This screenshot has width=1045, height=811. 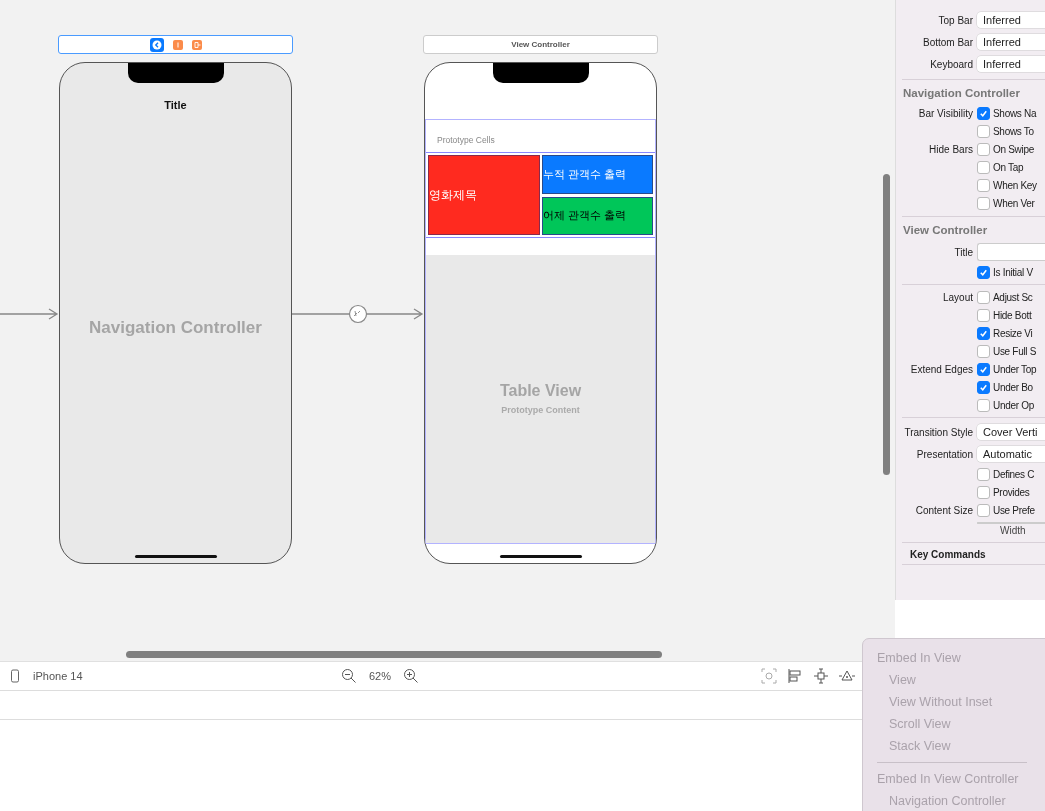 I want to click on horizontal-scrollbar, so click(x=394, y=654).